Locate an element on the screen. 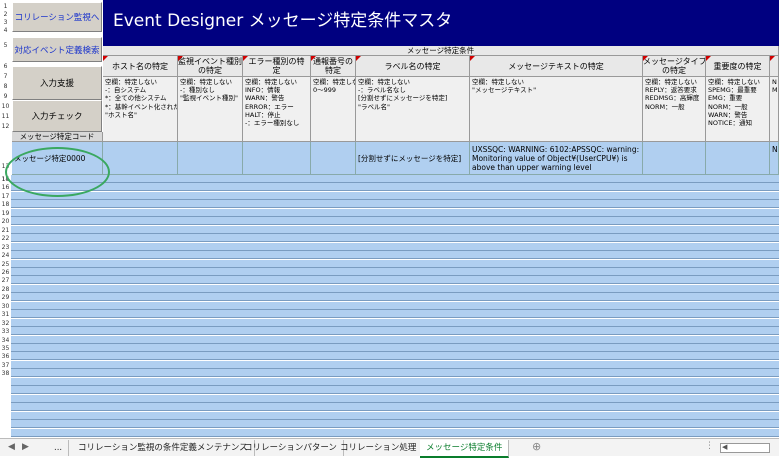  column-header-label: 通報番号の 特定 is located at coordinates (333, 66).